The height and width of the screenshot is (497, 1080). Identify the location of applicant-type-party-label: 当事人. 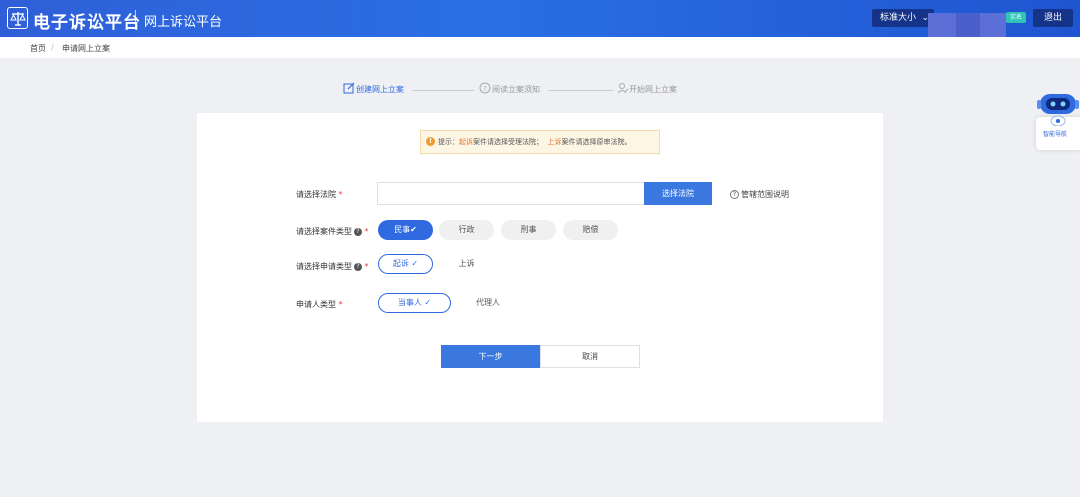
(409, 302).